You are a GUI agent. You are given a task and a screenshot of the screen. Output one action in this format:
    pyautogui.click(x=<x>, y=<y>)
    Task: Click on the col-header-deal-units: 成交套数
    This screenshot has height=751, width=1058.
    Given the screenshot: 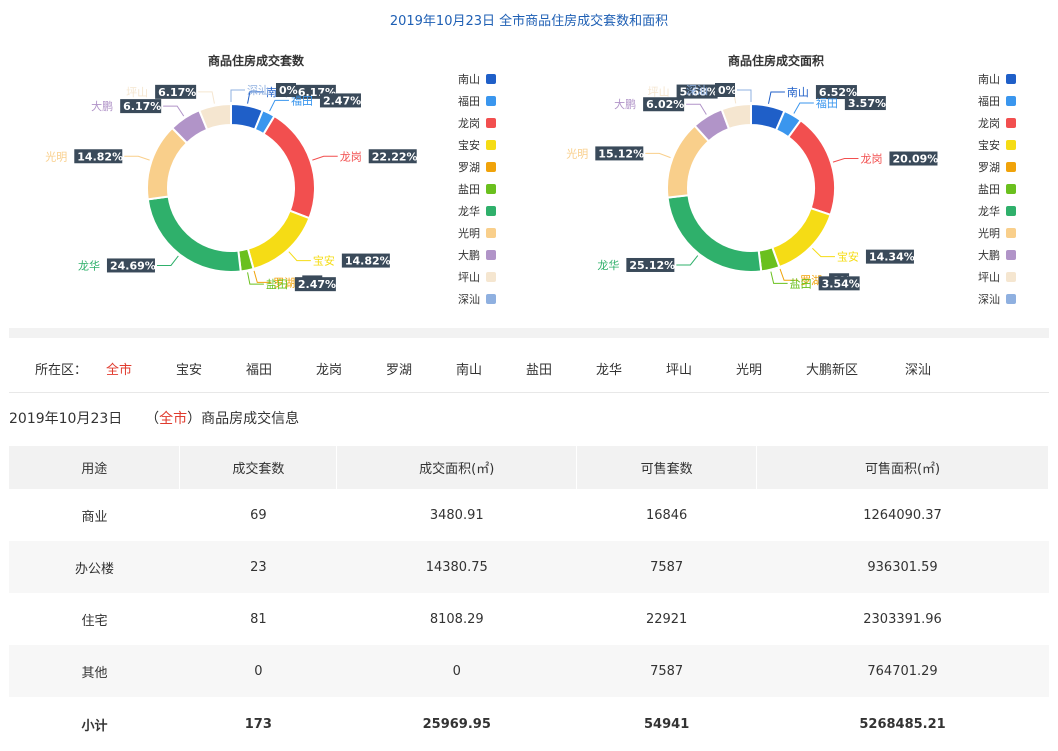 What is the action you would take?
    pyautogui.click(x=258, y=467)
    